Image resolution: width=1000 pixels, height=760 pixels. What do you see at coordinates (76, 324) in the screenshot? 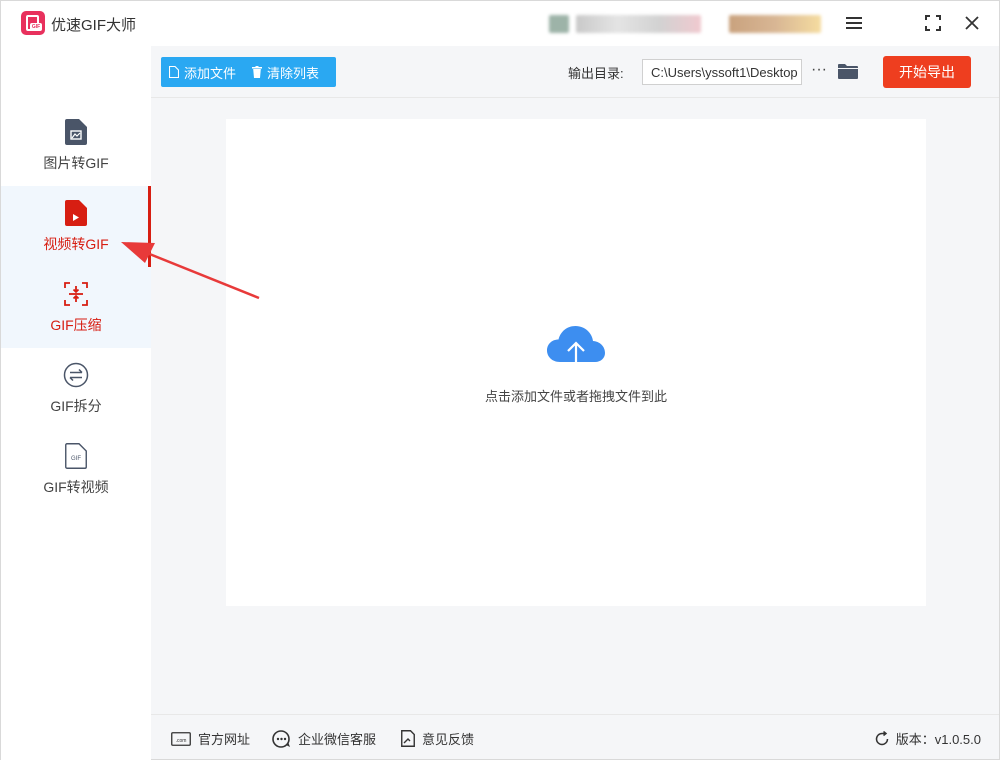
I see `sidebar-item-label: GIF压缩` at bounding box center [76, 324].